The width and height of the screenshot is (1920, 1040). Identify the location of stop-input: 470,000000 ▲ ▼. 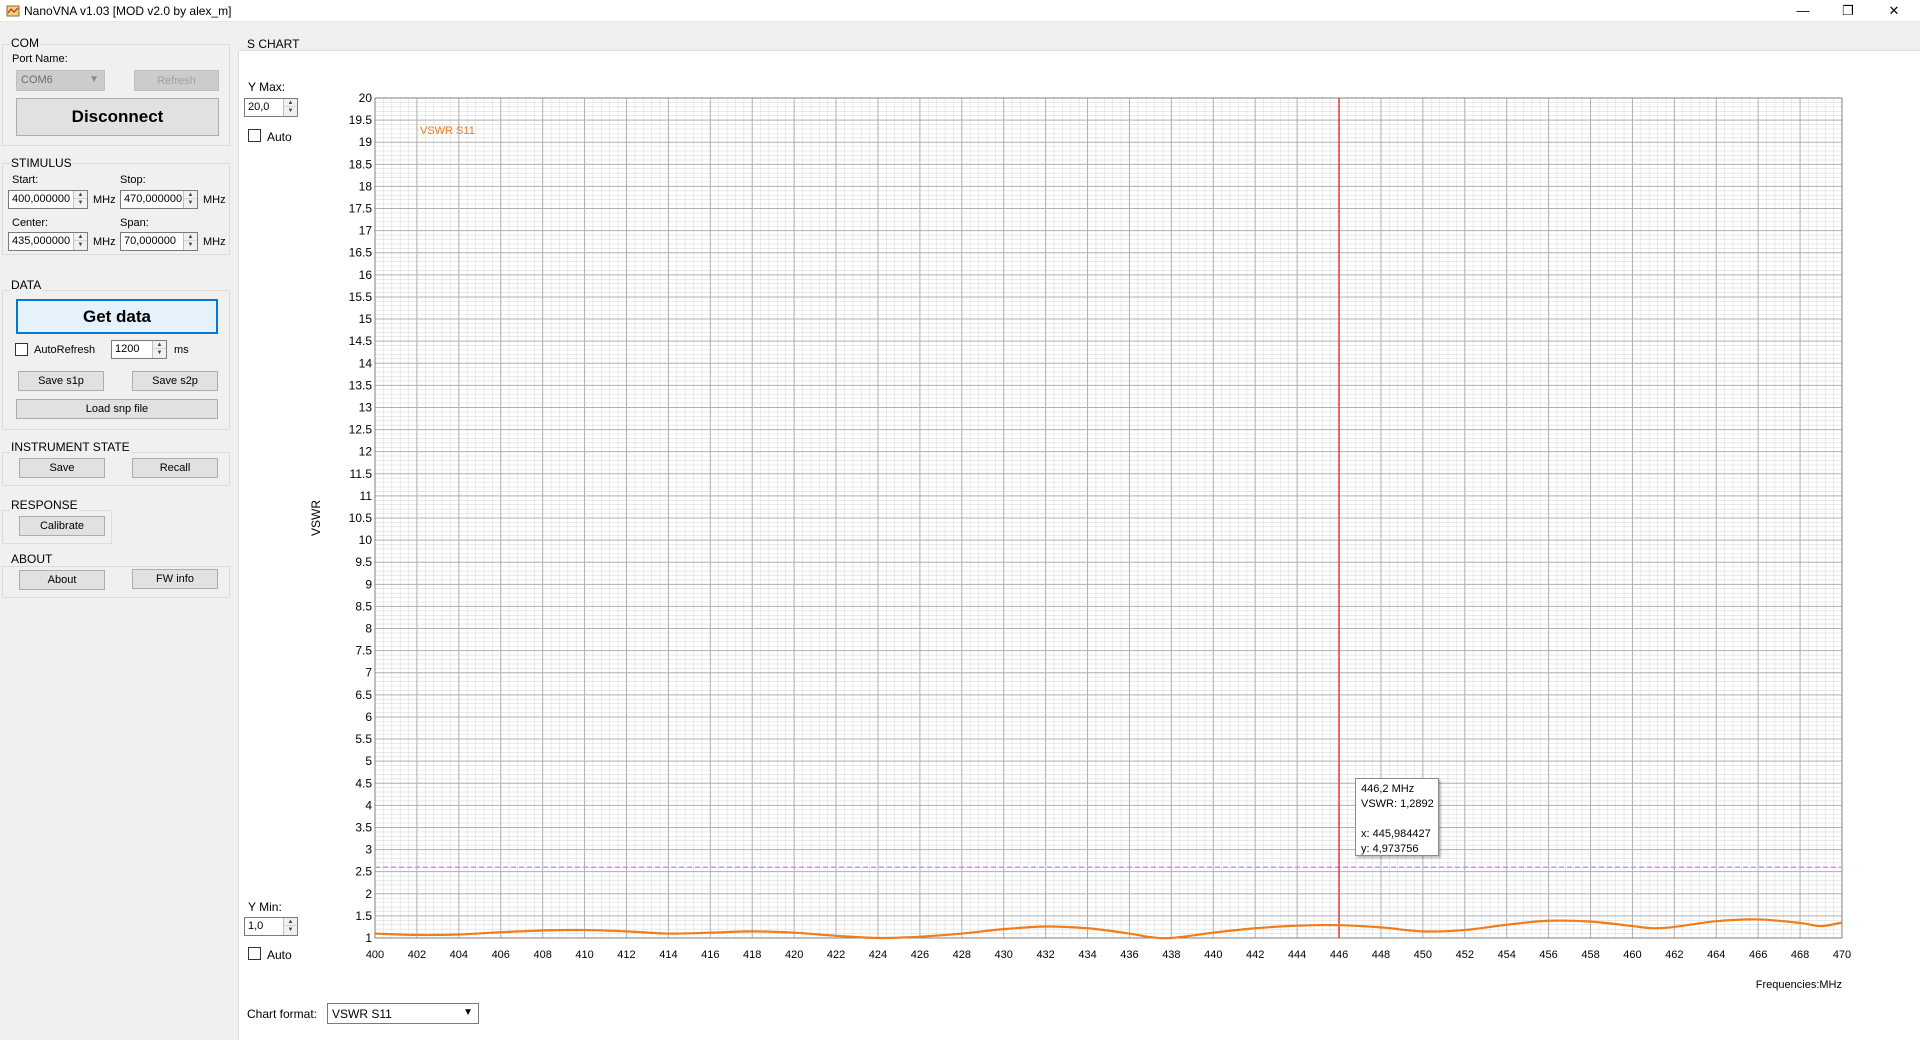
(159, 199).